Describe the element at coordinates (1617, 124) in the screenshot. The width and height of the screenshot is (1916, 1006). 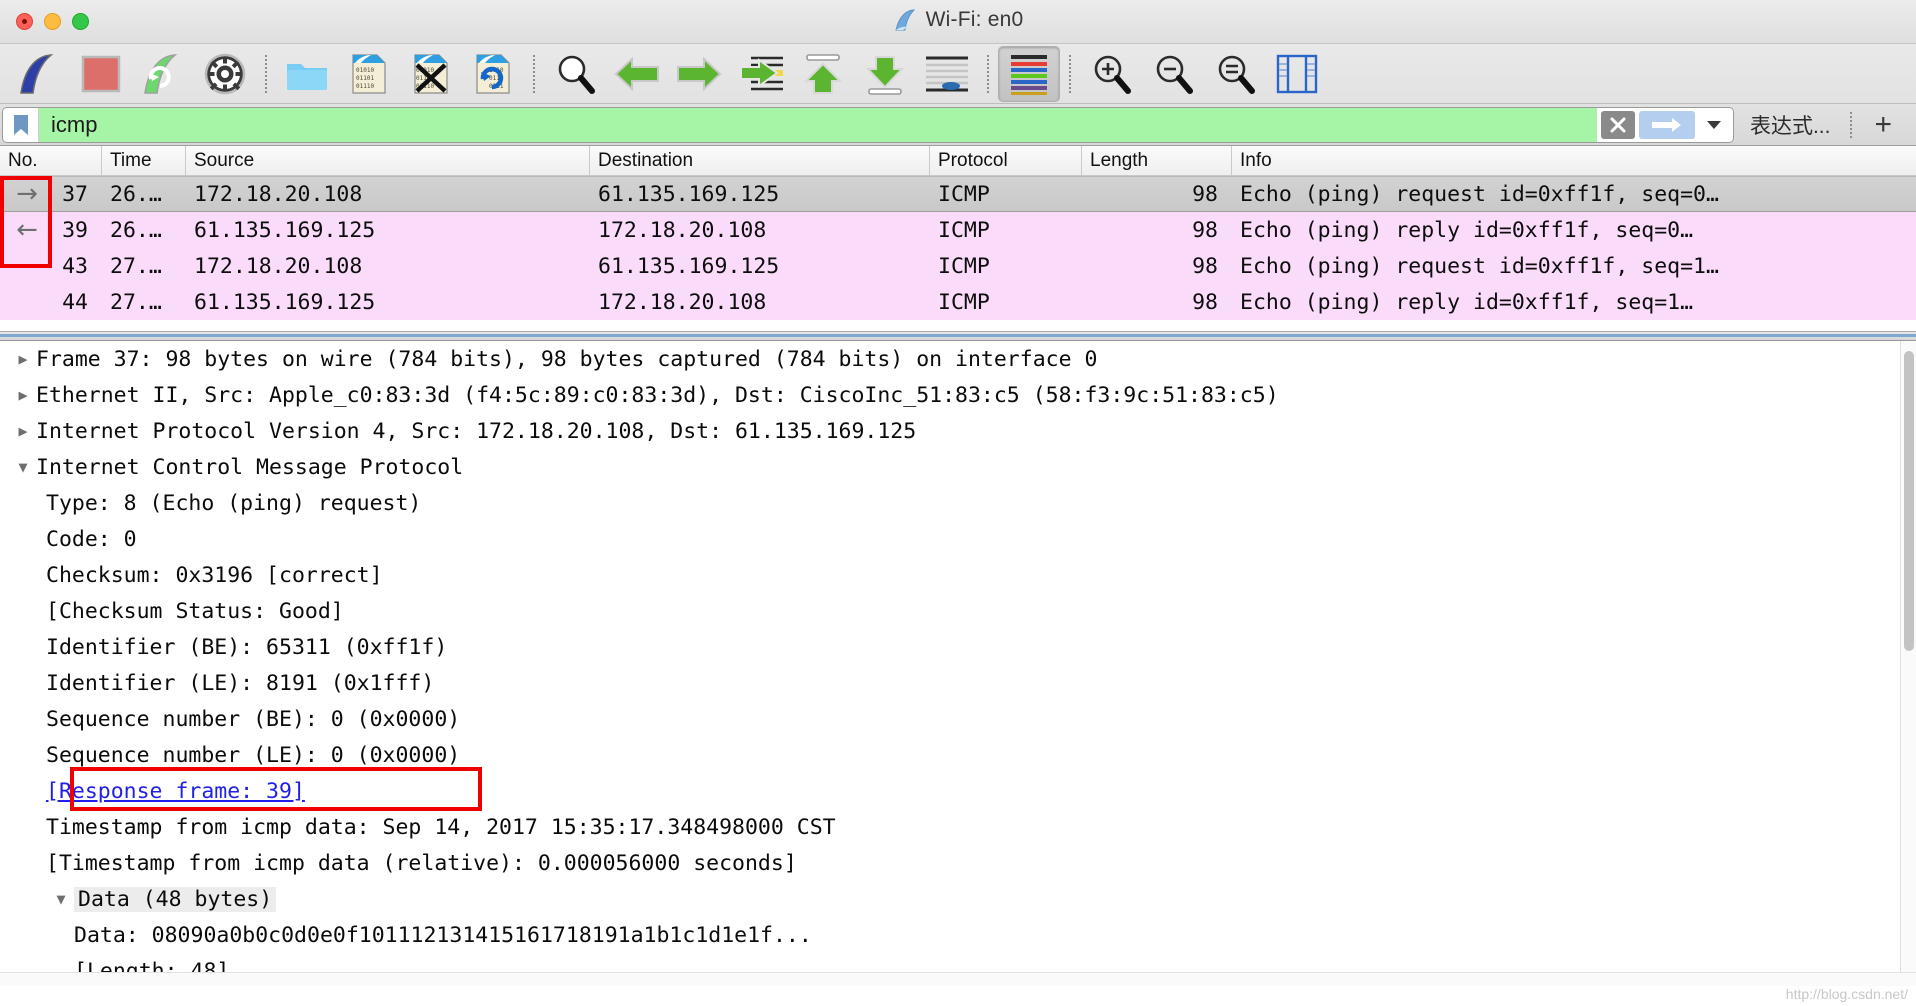
I see `clear-x-icon` at that location.